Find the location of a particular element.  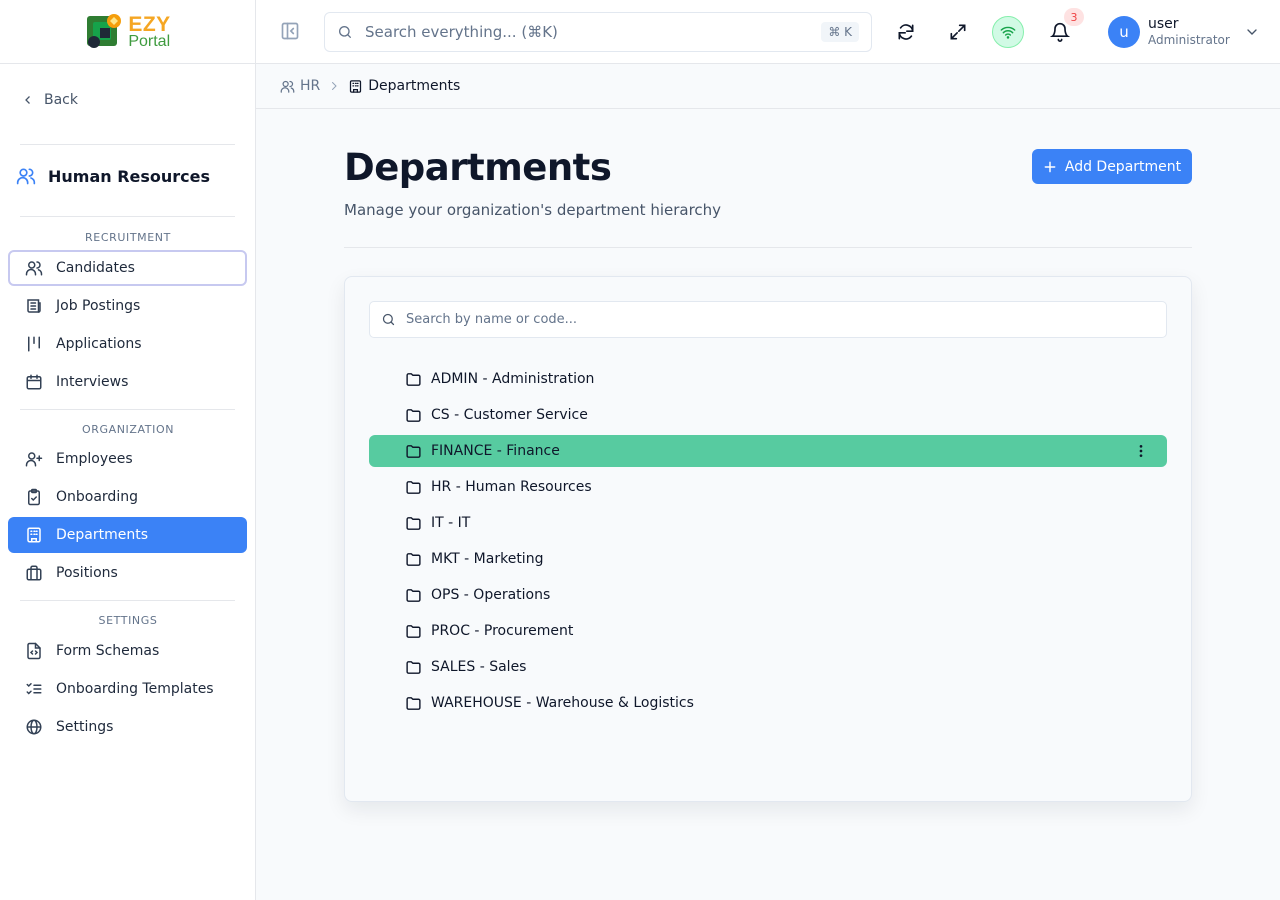

notification-badge: 3 is located at coordinates (1074, 17).